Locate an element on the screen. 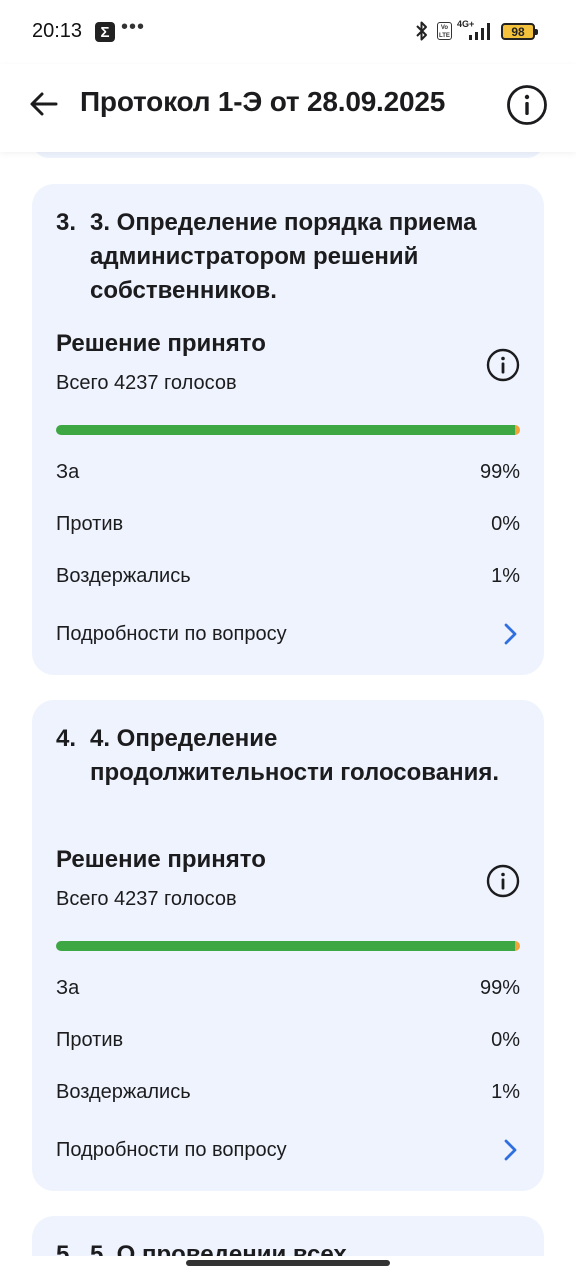  more-dots-icon: ••• is located at coordinates (133, 27).